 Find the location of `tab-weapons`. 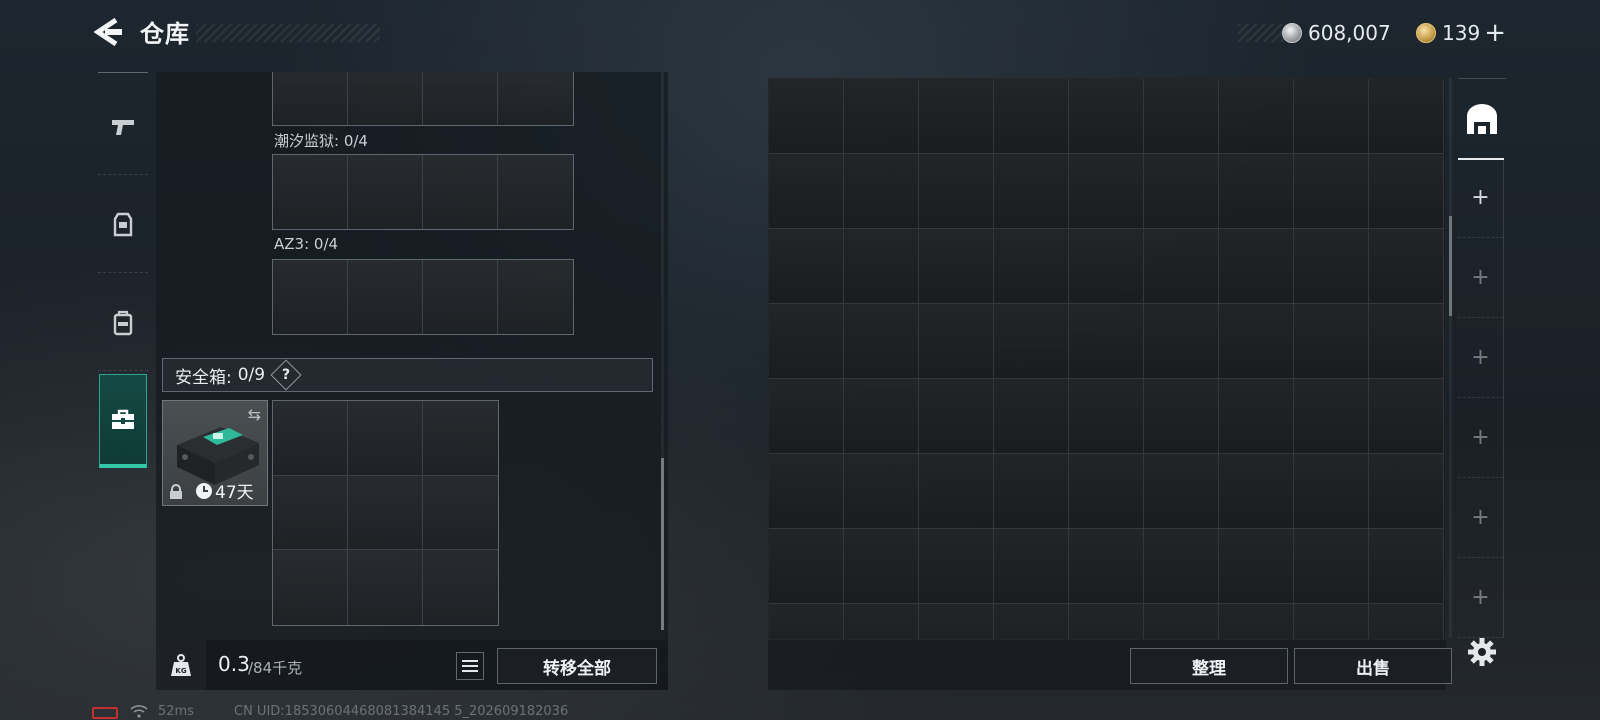

tab-weapons is located at coordinates (123, 127).